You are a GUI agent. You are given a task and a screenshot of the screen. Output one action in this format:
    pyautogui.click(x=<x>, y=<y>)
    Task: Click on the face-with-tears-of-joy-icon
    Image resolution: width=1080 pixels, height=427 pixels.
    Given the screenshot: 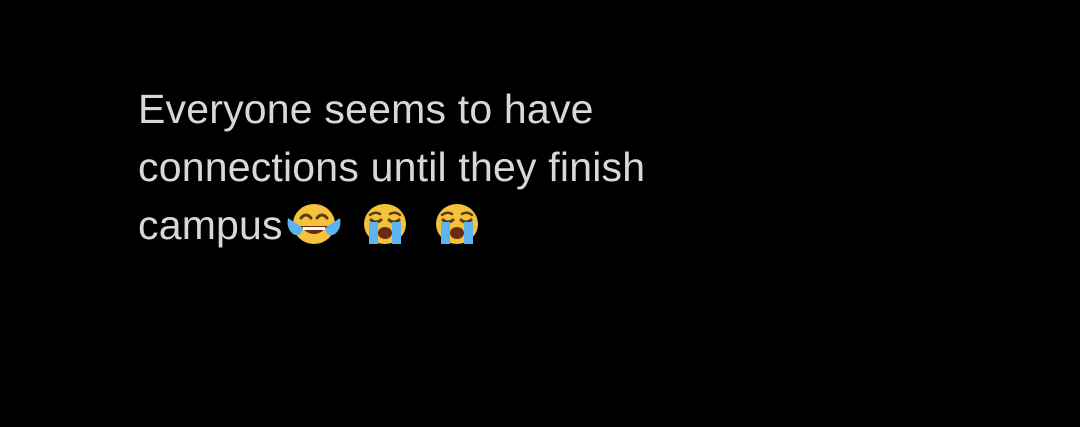 What is the action you would take?
    pyautogui.click(x=314, y=224)
    